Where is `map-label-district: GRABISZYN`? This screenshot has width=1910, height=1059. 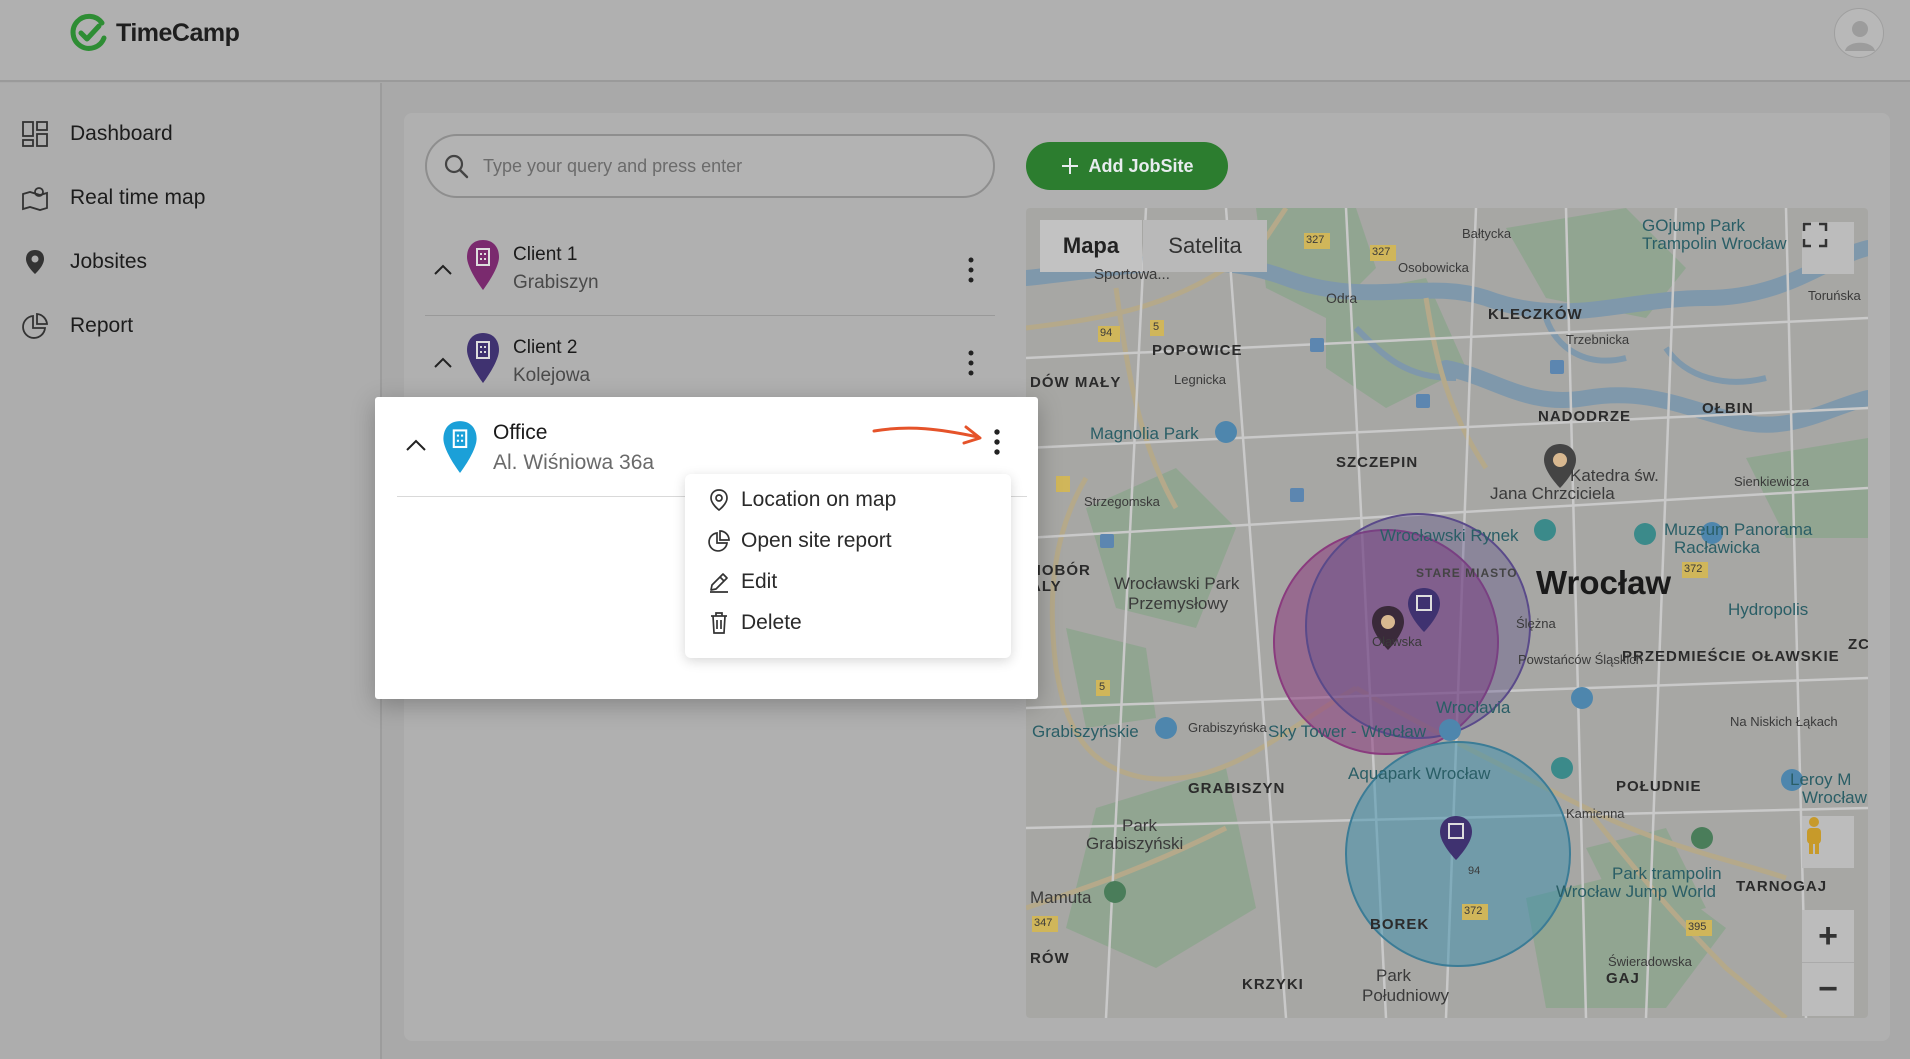
map-label-district: GRABISZYN is located at coordinates (1237, 788).